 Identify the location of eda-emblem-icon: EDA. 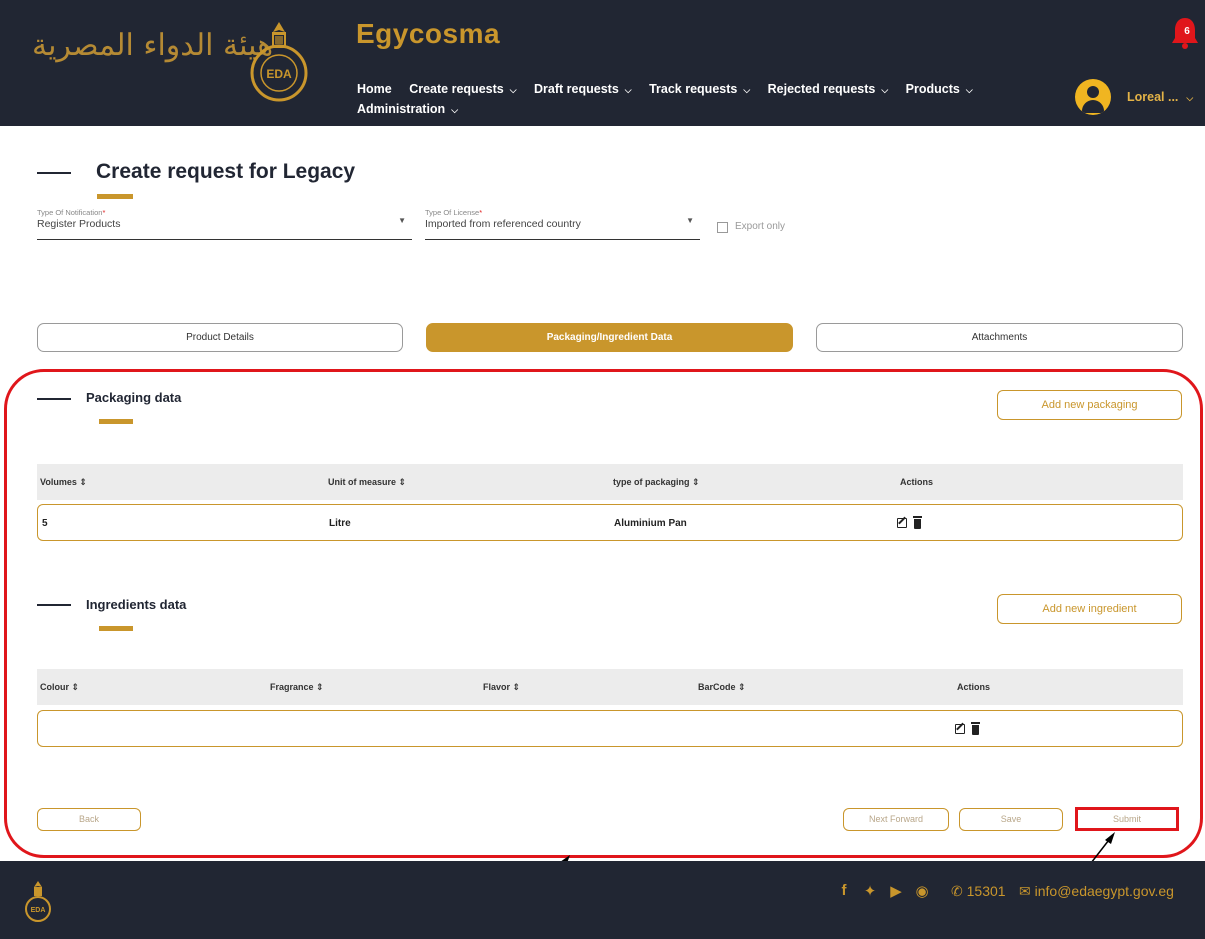
(279, 62).